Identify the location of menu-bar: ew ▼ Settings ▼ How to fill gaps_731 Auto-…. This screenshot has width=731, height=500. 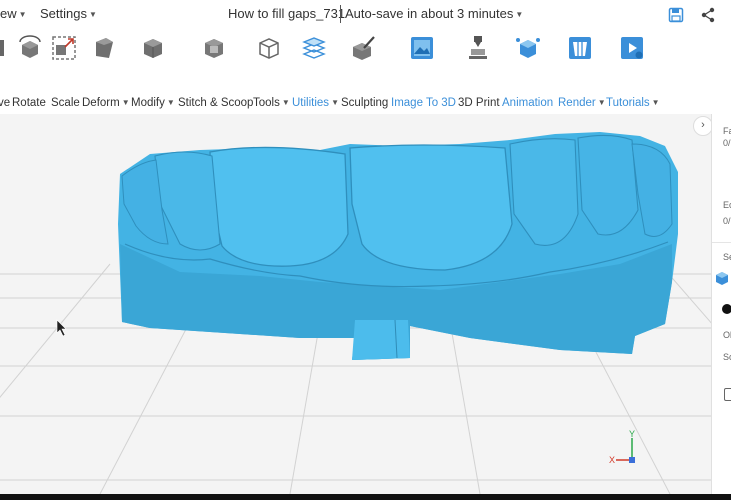
(365, 15).